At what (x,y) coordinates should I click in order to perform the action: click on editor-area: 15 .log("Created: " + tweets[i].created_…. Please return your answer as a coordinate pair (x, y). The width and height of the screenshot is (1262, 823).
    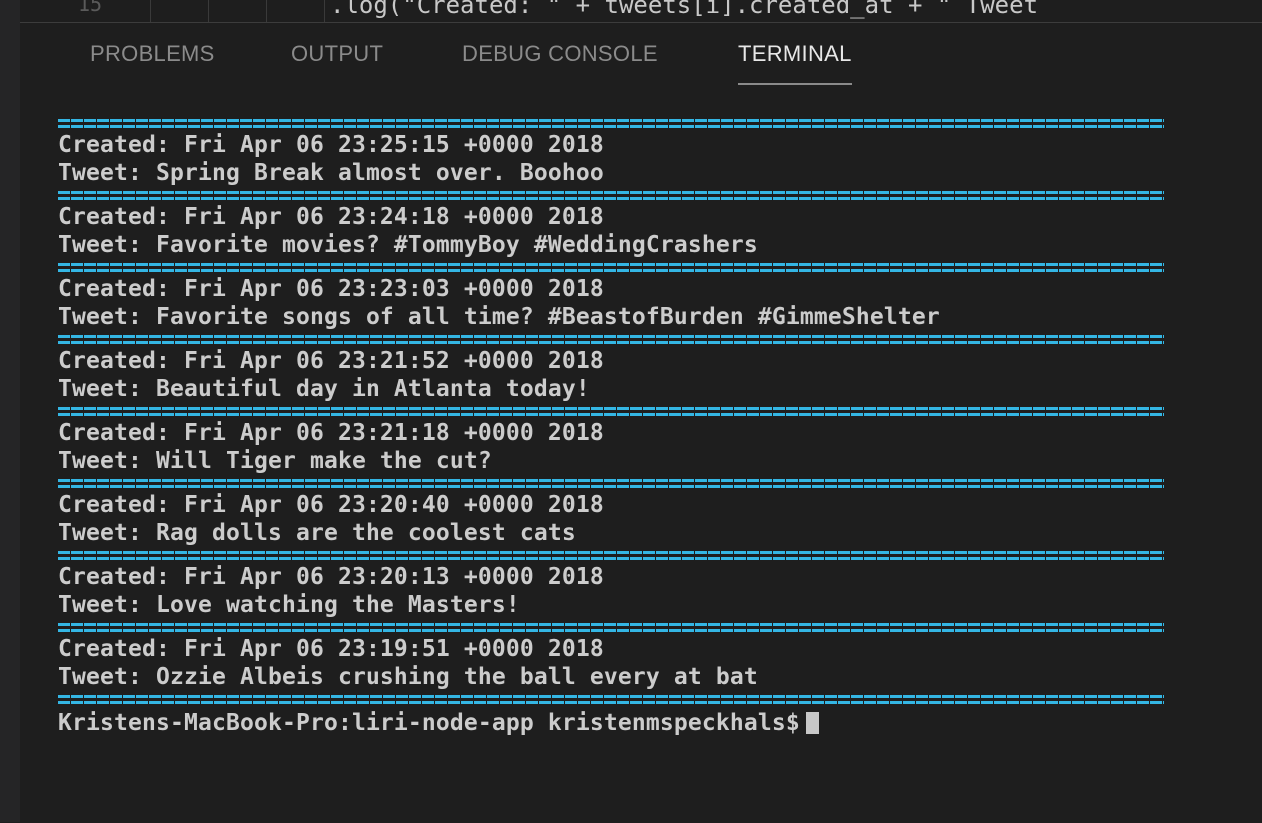
    Looking at the image, I should click on (631, 11).